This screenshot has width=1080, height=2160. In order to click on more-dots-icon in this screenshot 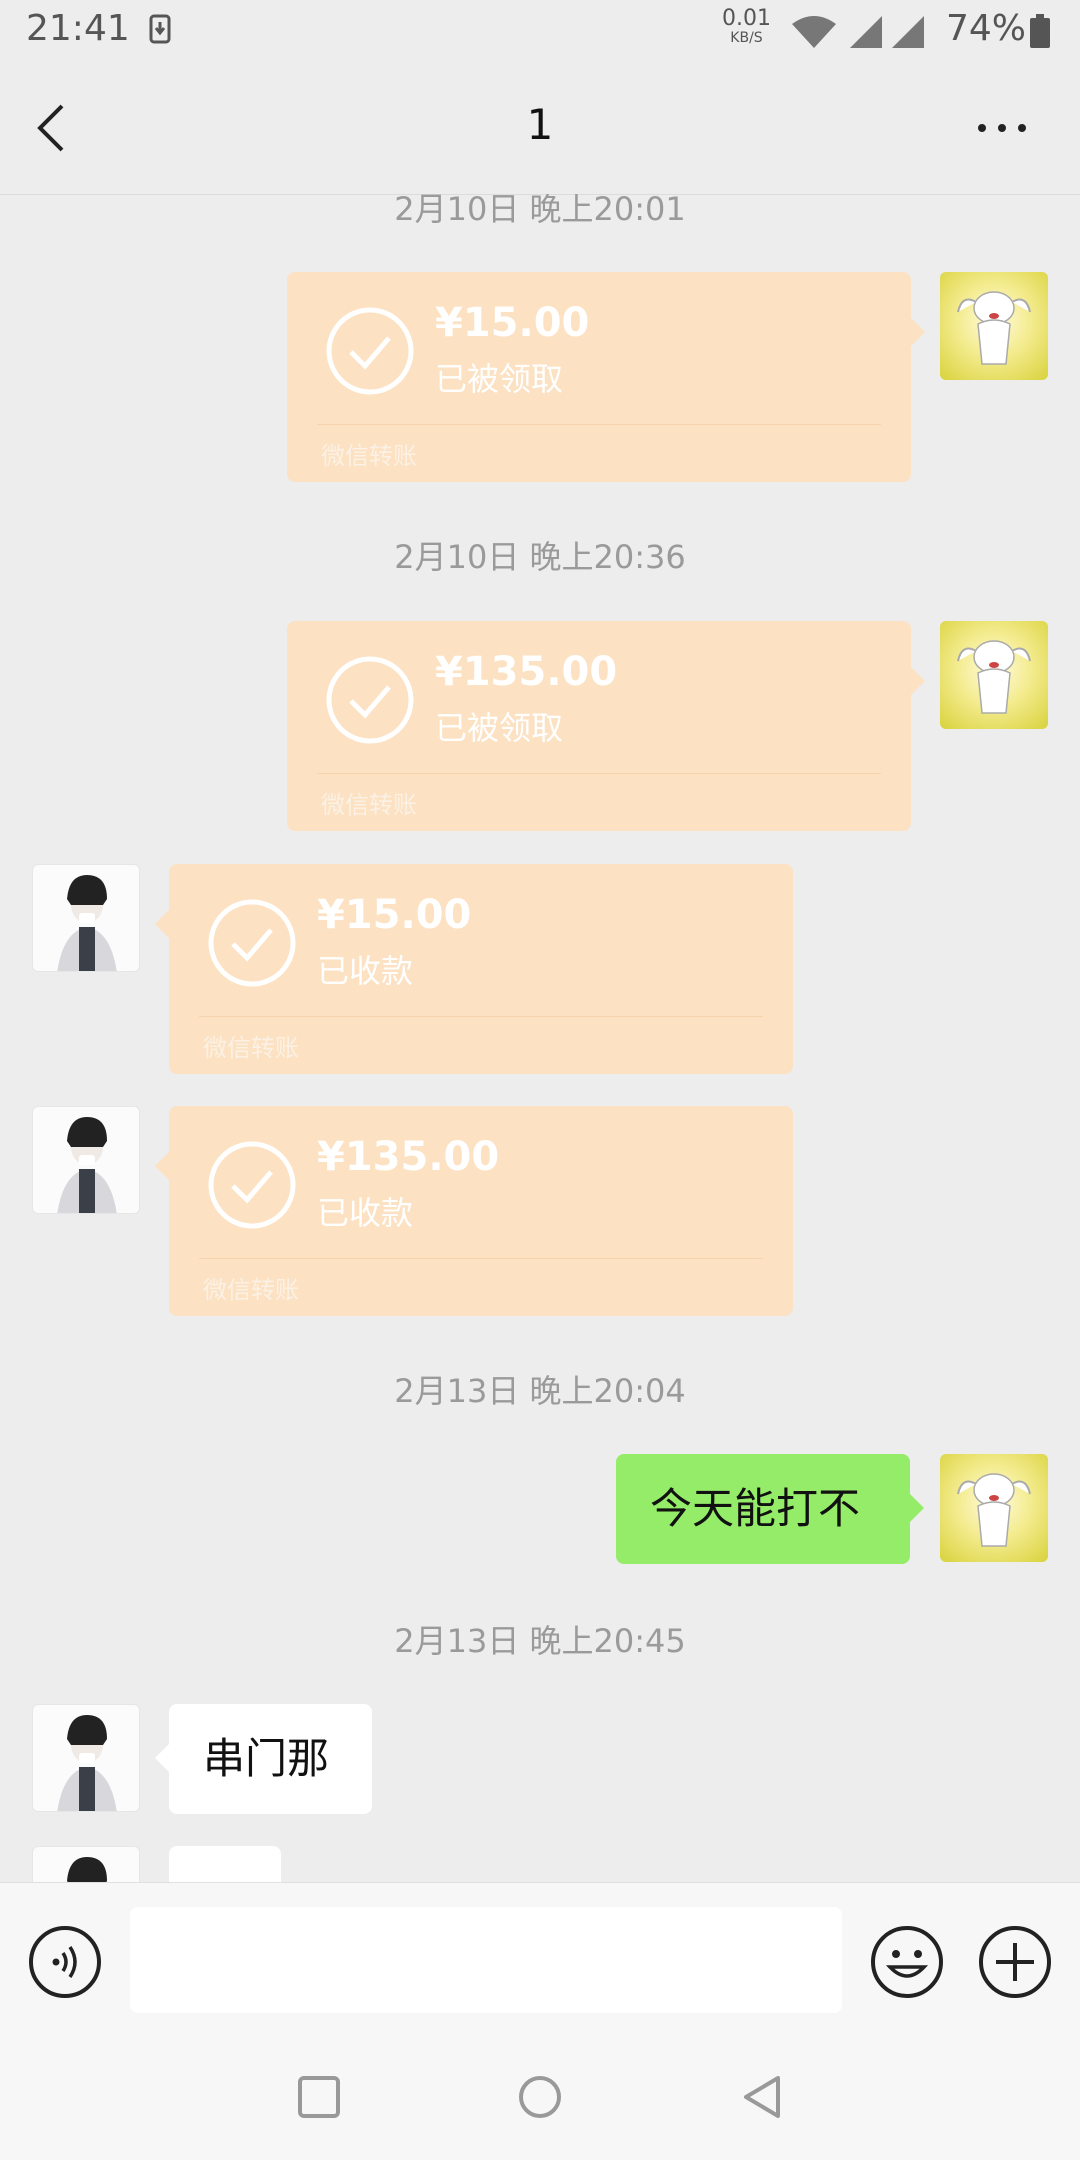, I will do `click(1002, 128)`.